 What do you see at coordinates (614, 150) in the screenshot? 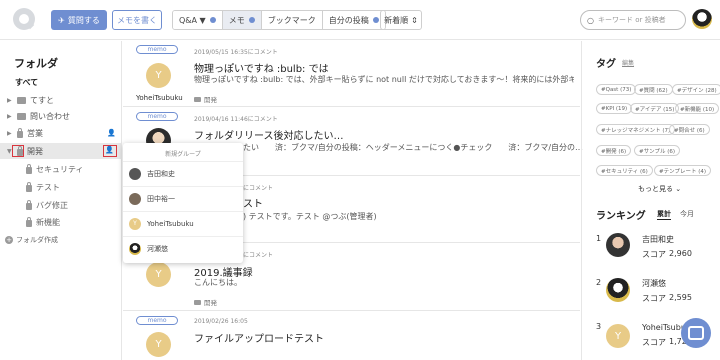
I see `tag-chip: #開発 (6)` at bounding box center [614, 150].